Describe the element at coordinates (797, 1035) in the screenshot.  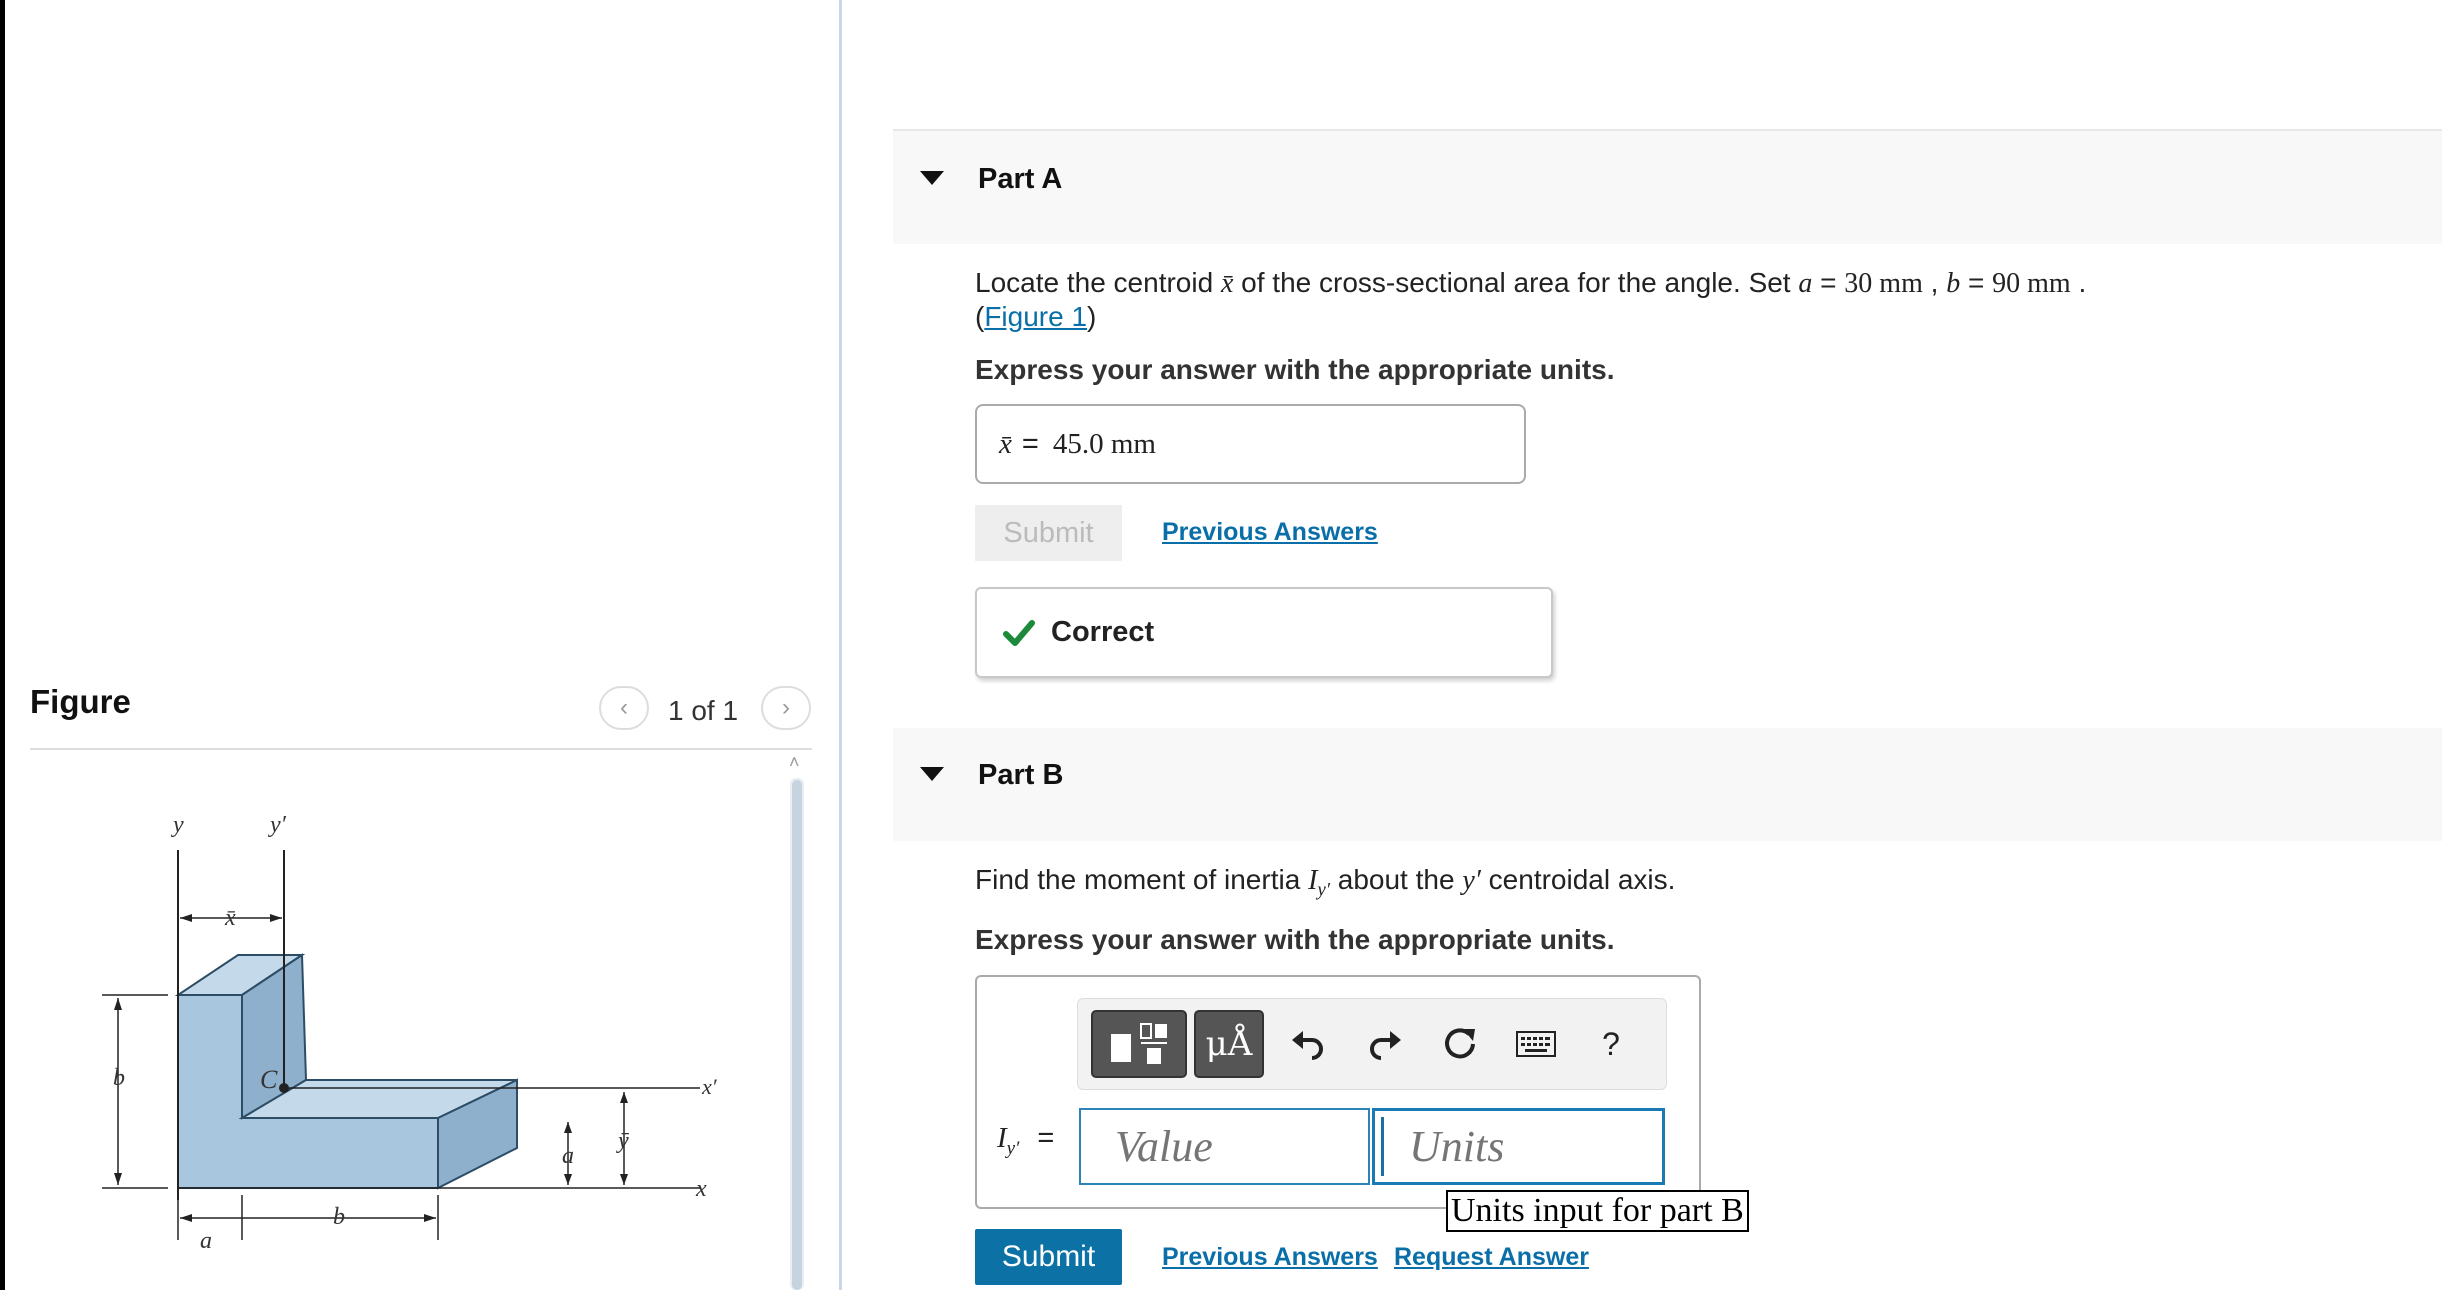
I see `figure-scrollbar-thumb` at that location.